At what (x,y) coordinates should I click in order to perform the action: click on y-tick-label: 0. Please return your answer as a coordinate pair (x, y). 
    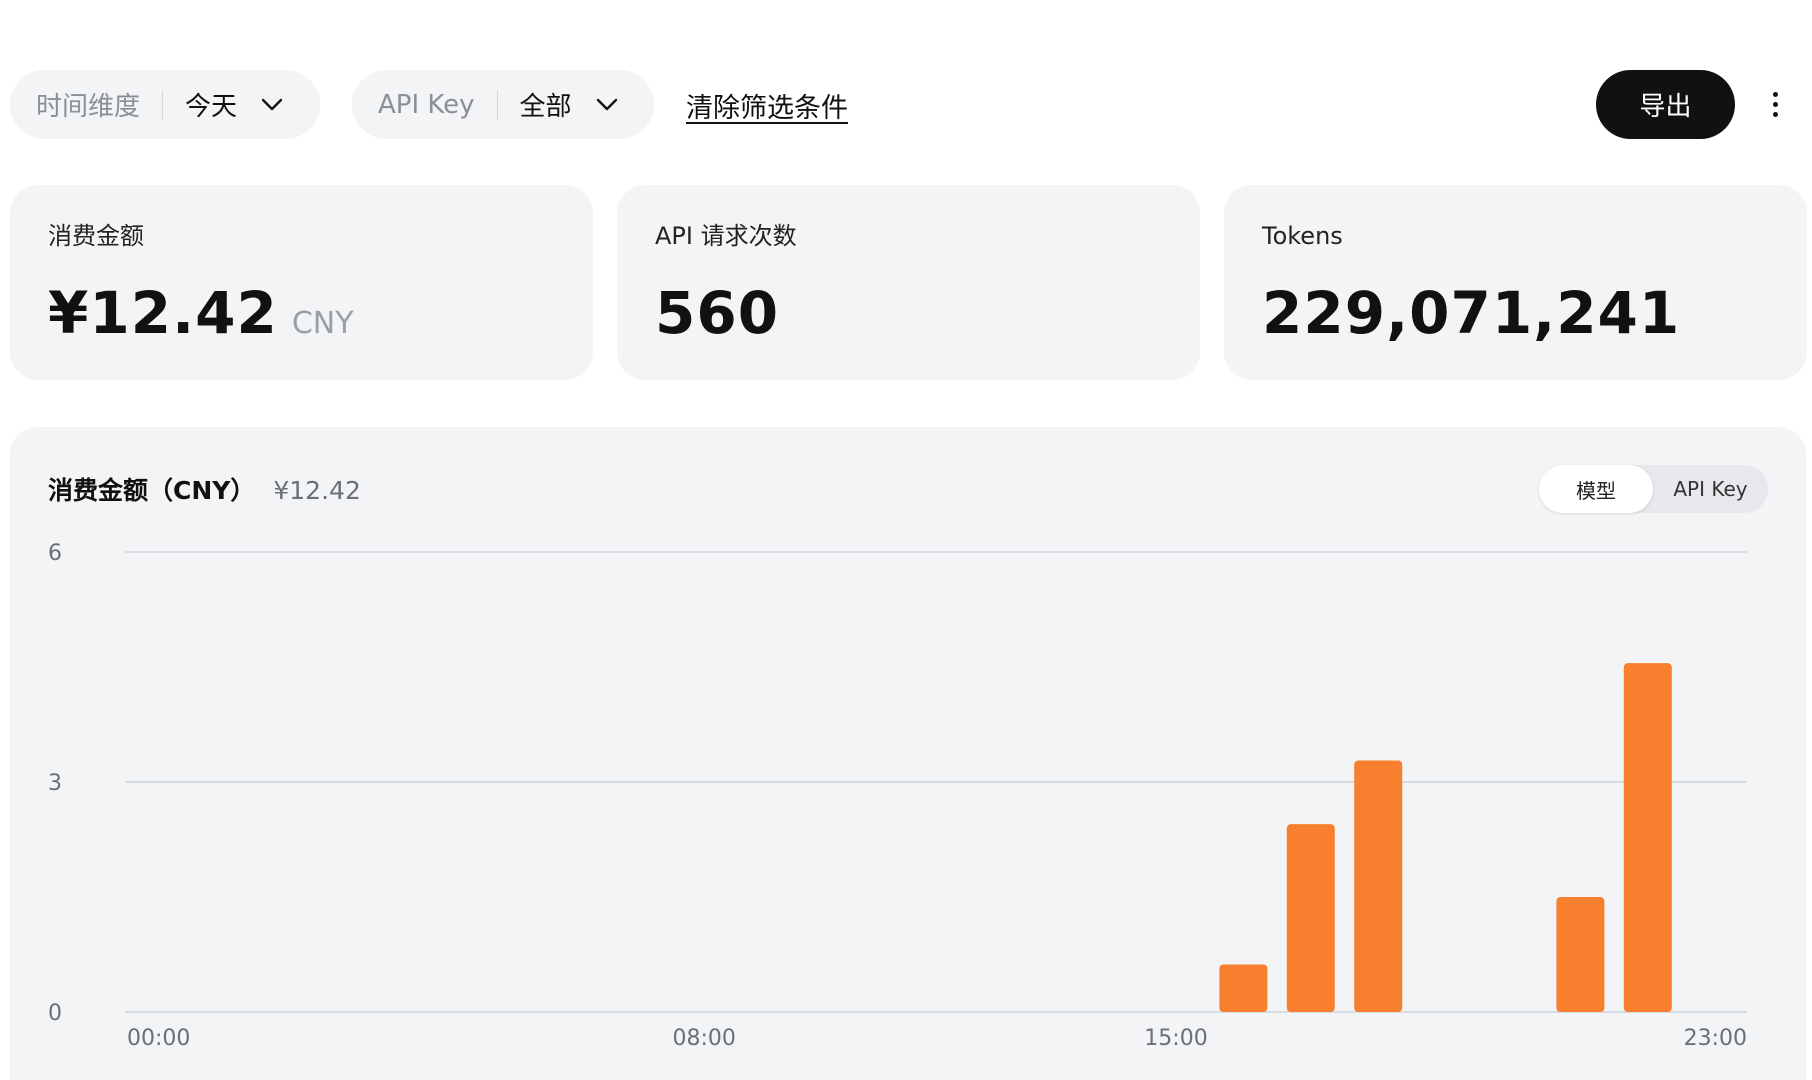
    Looking at the image, I should click on (55, 1013).